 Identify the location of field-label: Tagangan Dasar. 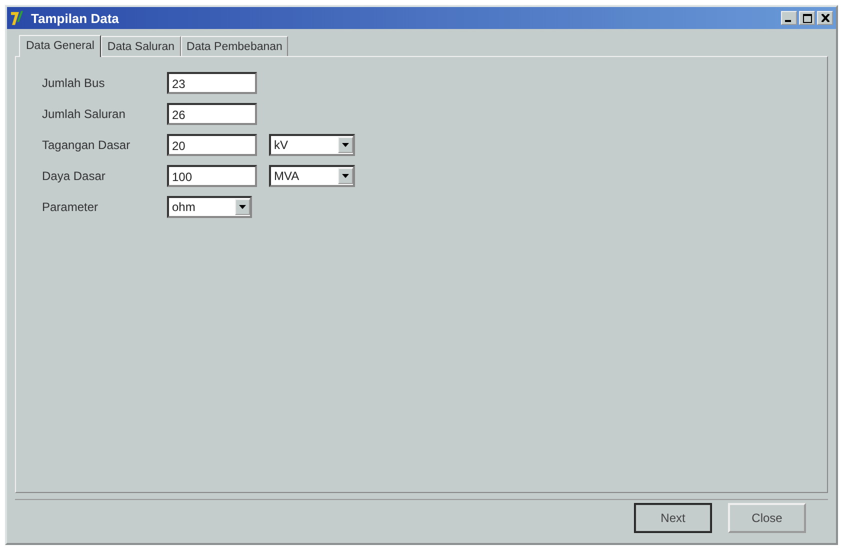
(87, 145).